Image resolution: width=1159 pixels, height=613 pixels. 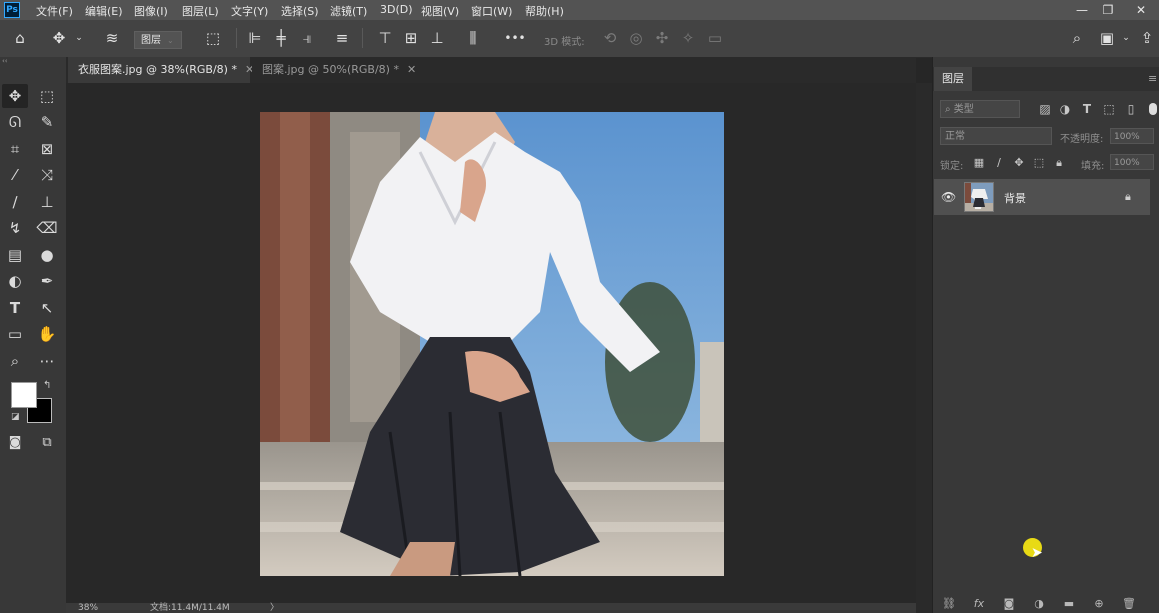 I want to click on vertical-scrollbar, so click(x=924, y=348).